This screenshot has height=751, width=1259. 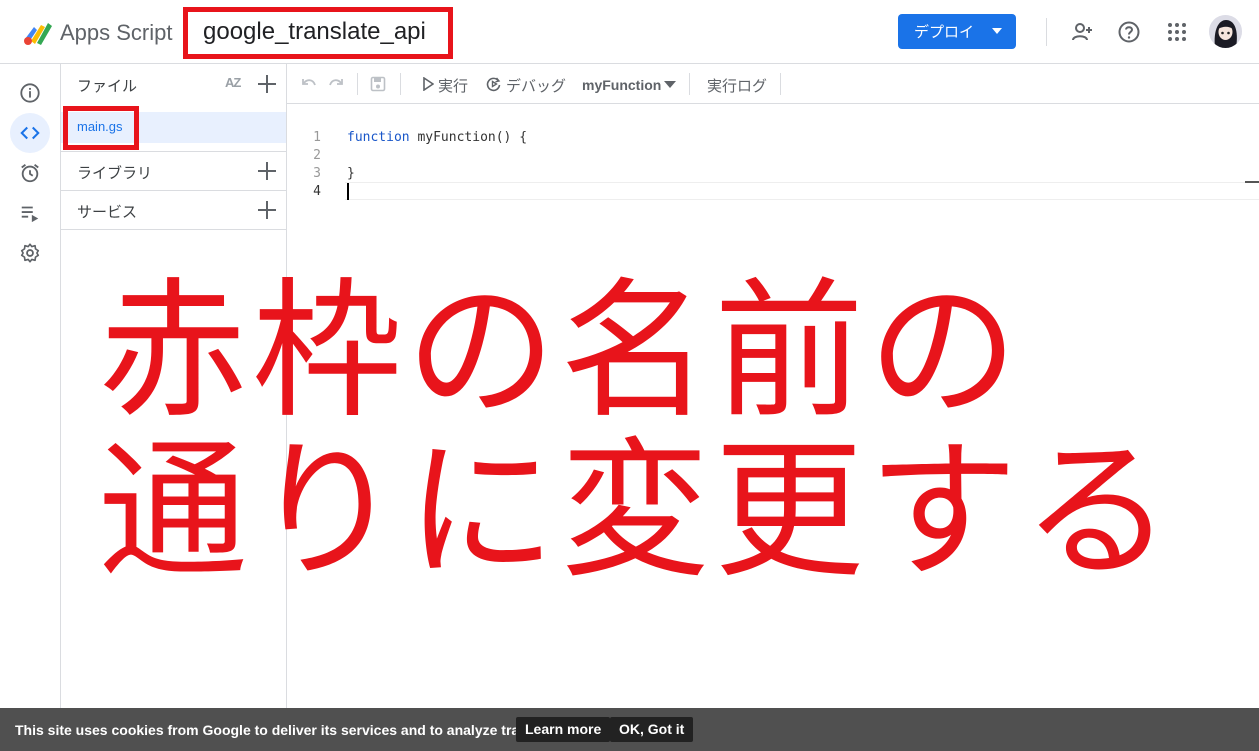 I want to click on learn-more-button: Learn more, so click(x=563, y=729).